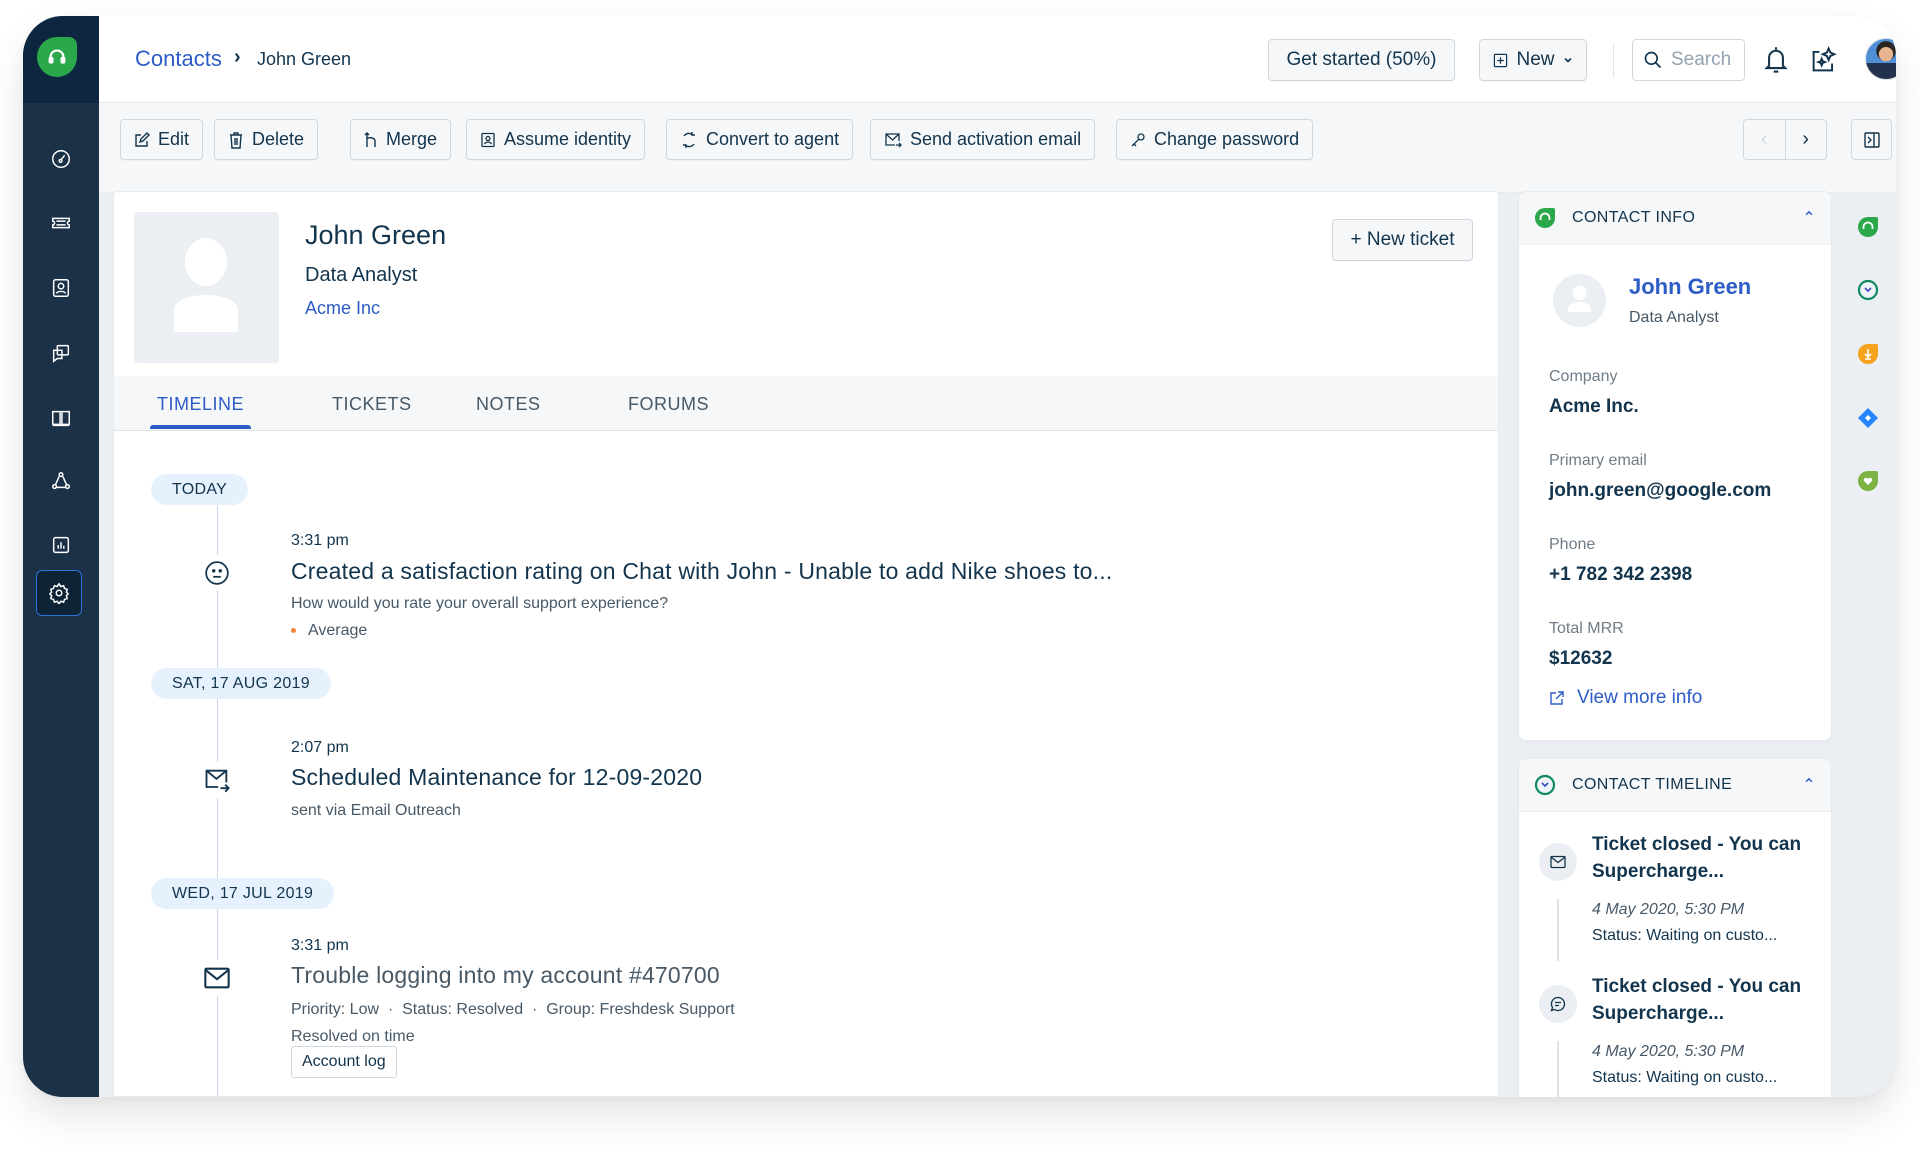 The image size is (1920, 1176). What do you see at coordinates (376, 810) in the screenshot?
I see `event-subtitle: sent via Email Outreach` at bounding box center [376, 810].